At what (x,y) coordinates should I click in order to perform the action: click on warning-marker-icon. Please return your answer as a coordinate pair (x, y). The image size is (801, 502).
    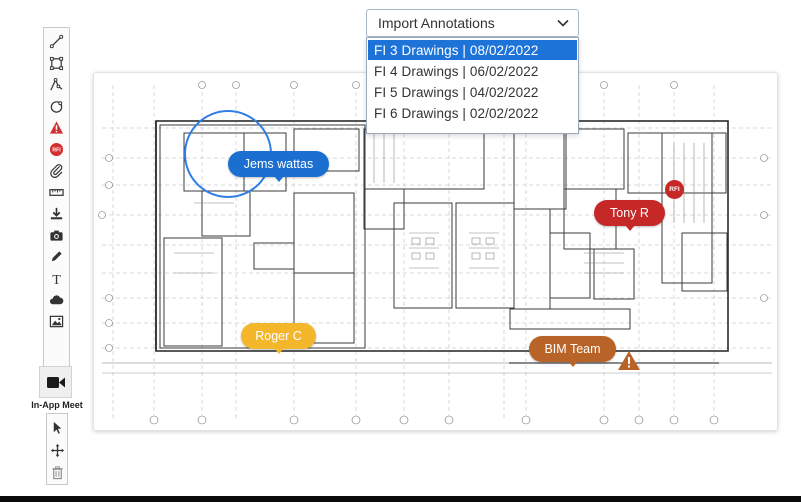
    Looking at the image, I should click on (629, 360).